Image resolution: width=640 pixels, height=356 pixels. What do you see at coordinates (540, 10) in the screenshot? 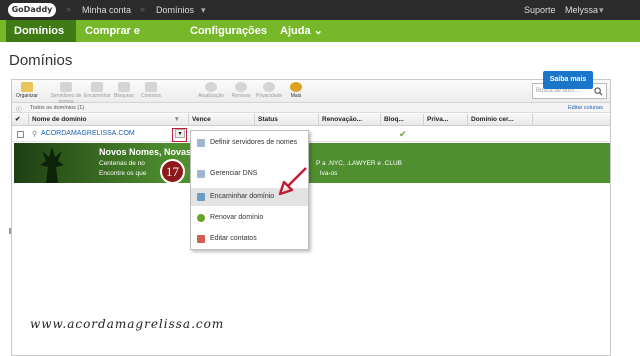
I see `support-link: Suporte` at bounding box center [540, 10].